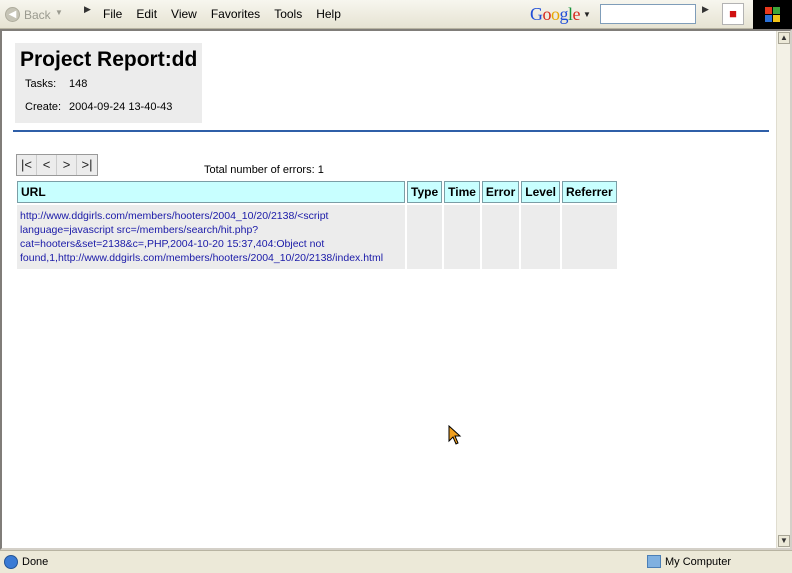 This screenshot has height=573, width=792. Describe the element at coordinates (87, 165) in the screenshot. I see `last-page-button: >|` at that location.